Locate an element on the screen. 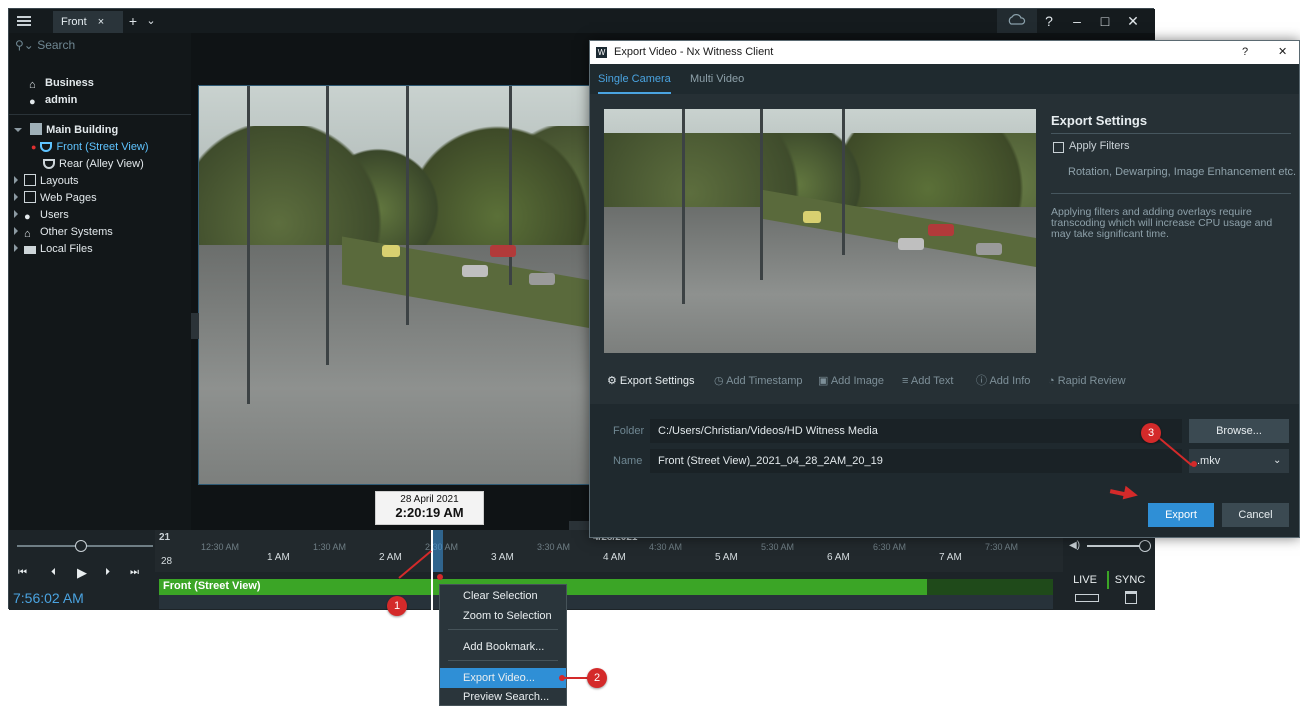 The width and height of the screenshot is (1300, 706). tick-minor: 1:30 AM is located at coordinates (330, 547).